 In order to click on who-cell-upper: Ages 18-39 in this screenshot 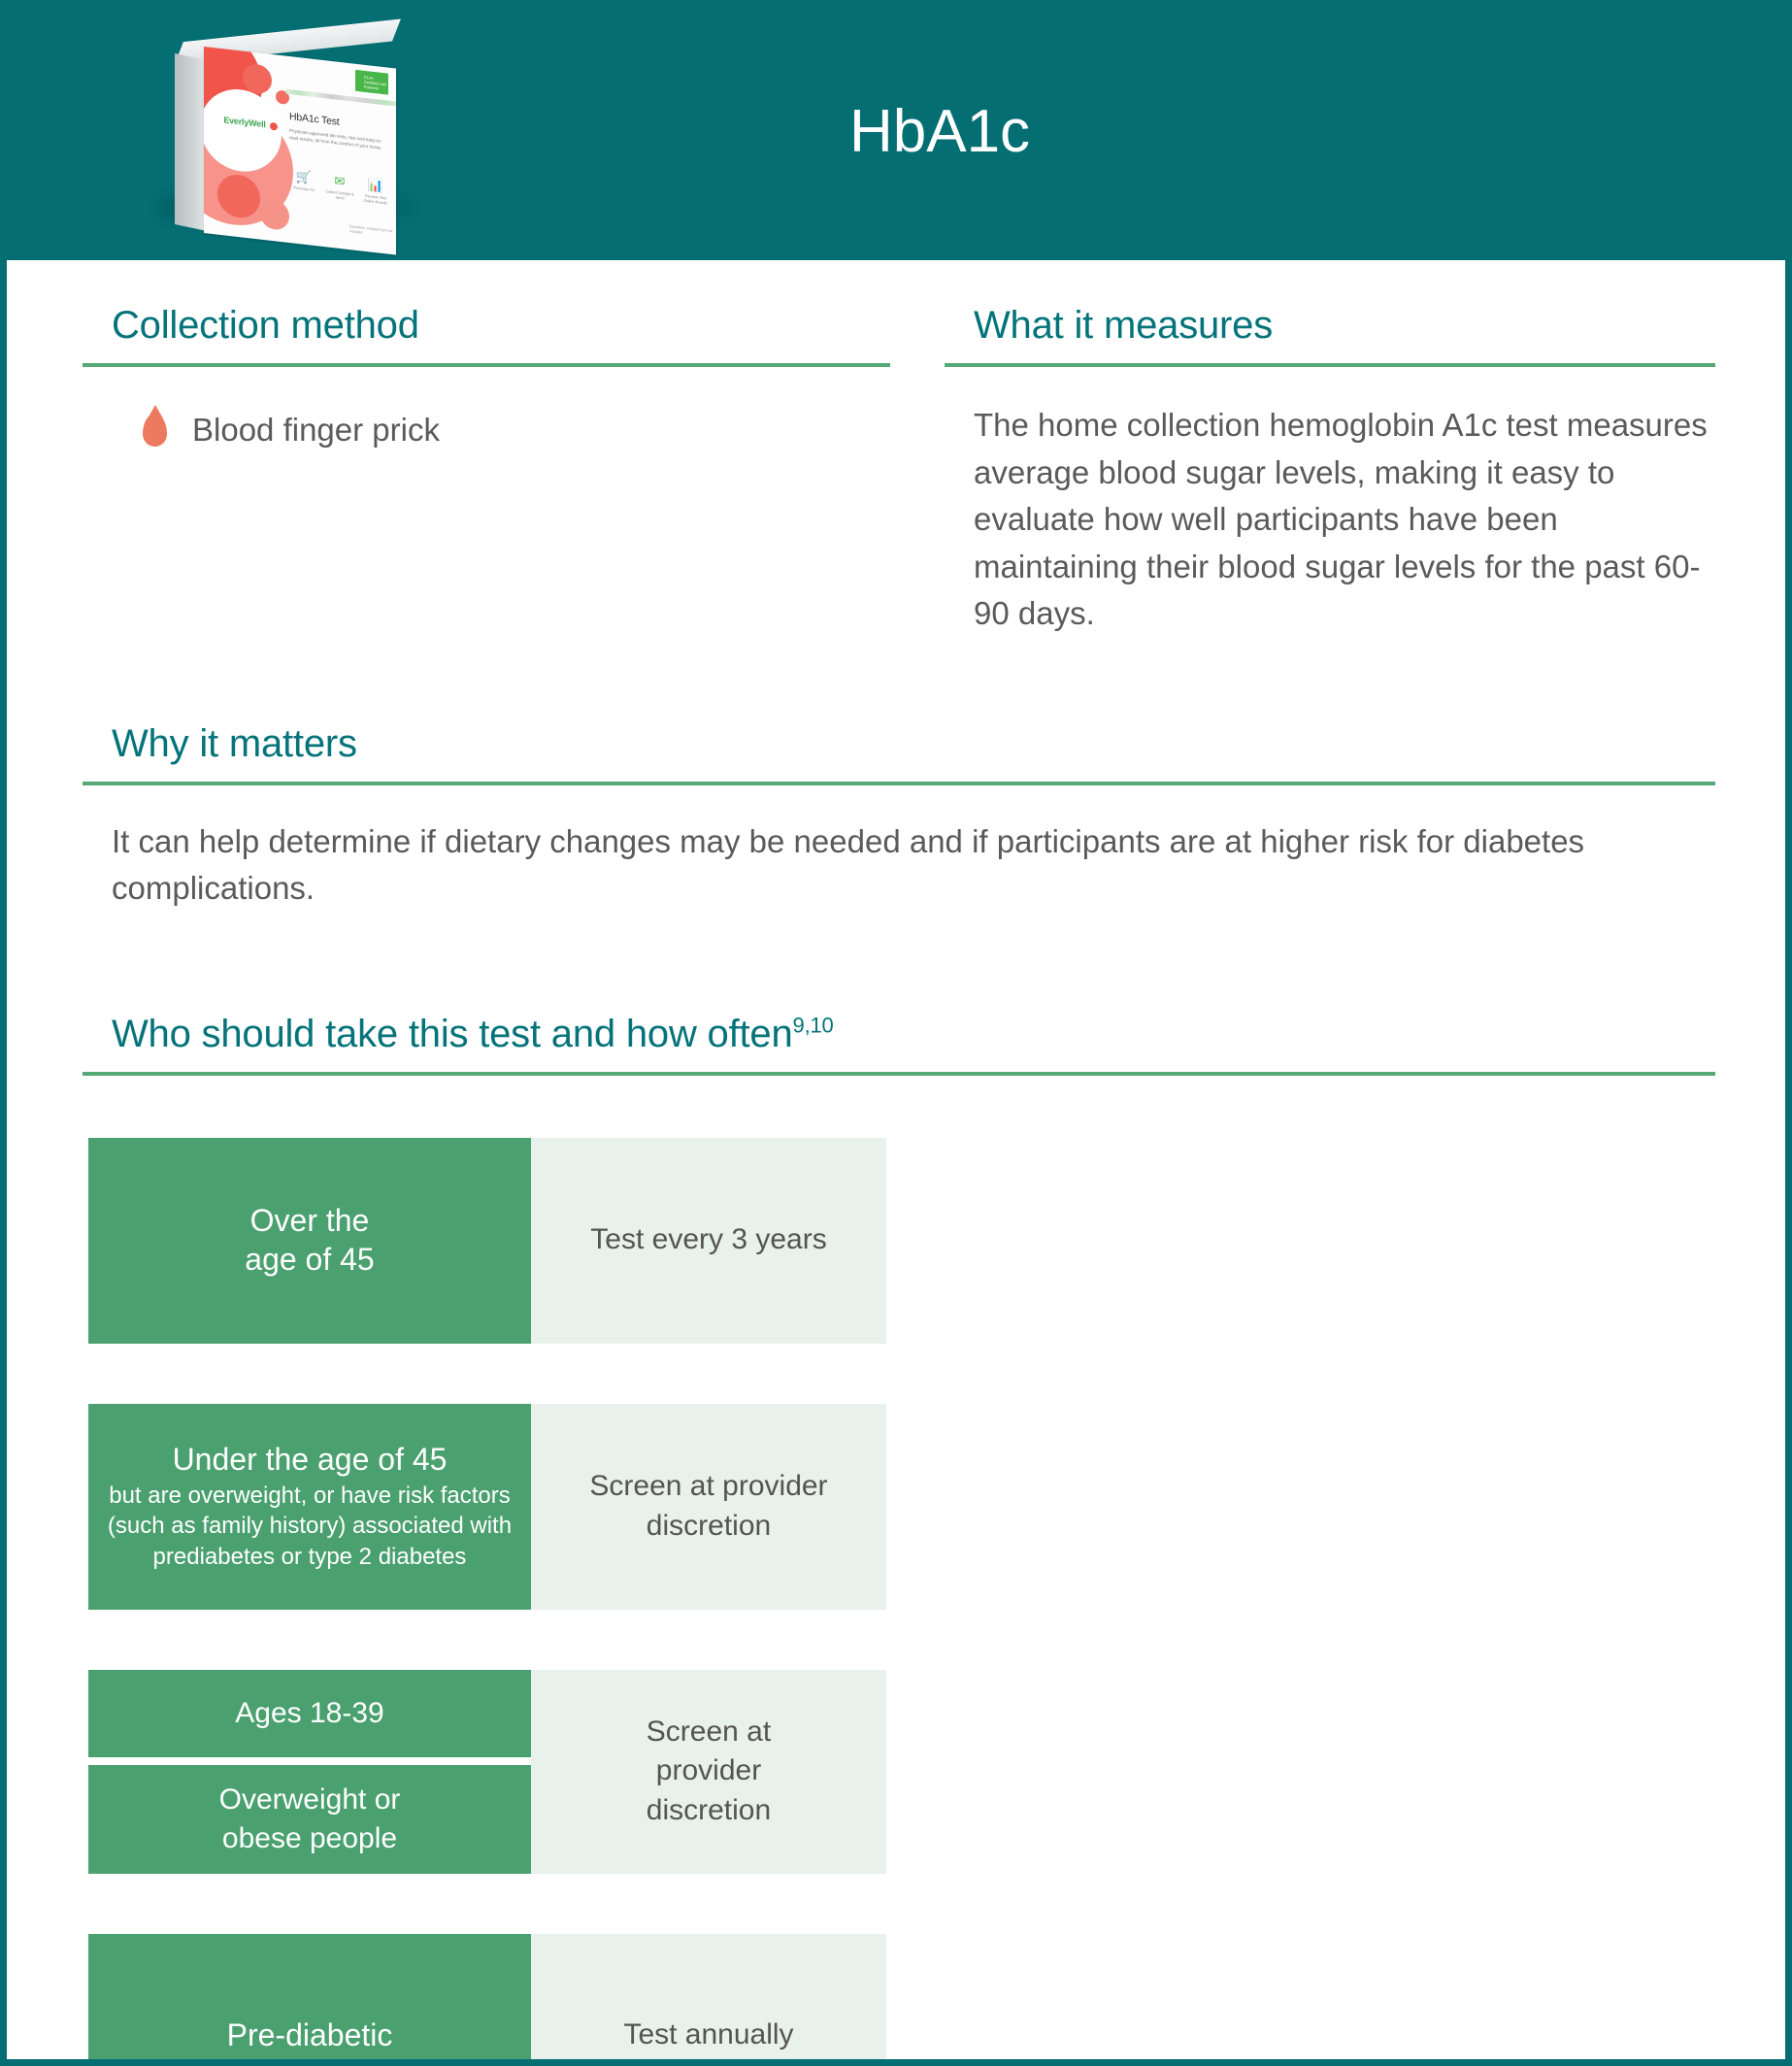, I will do `click(310, 1713)`.